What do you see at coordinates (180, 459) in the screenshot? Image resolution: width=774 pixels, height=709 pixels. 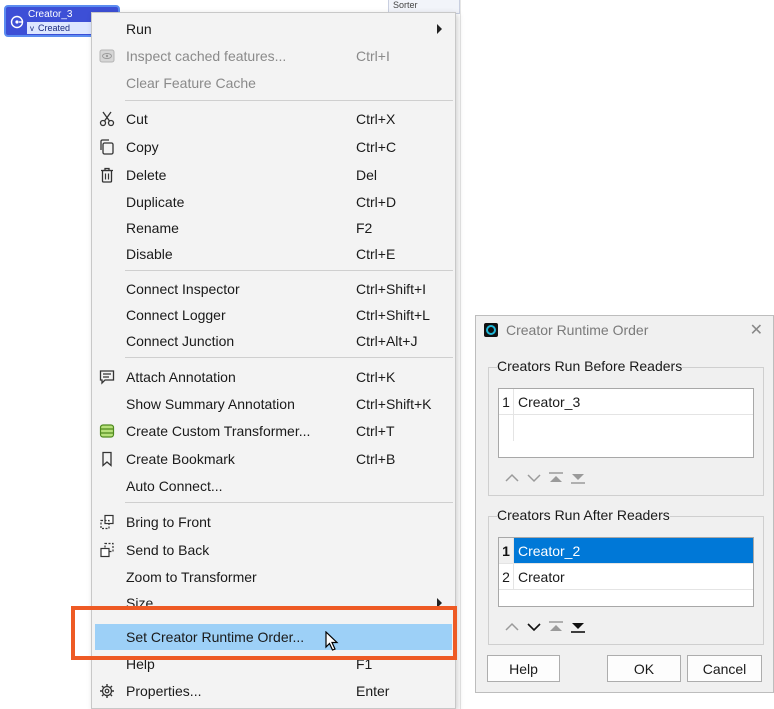 I see `menu-label: Create Bookmark` at bounding box center [180, 459].